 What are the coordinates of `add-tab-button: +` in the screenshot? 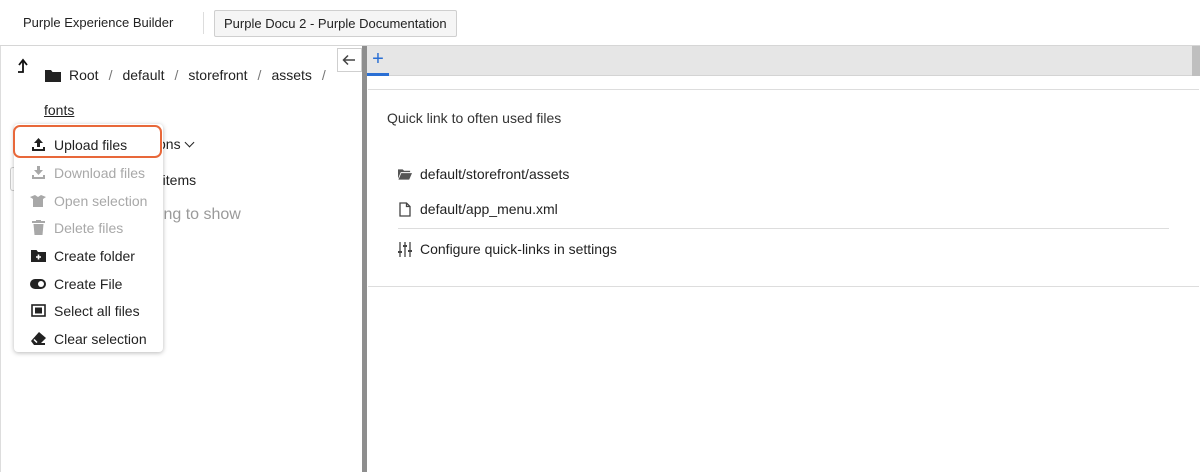 It's located at (378, 61).